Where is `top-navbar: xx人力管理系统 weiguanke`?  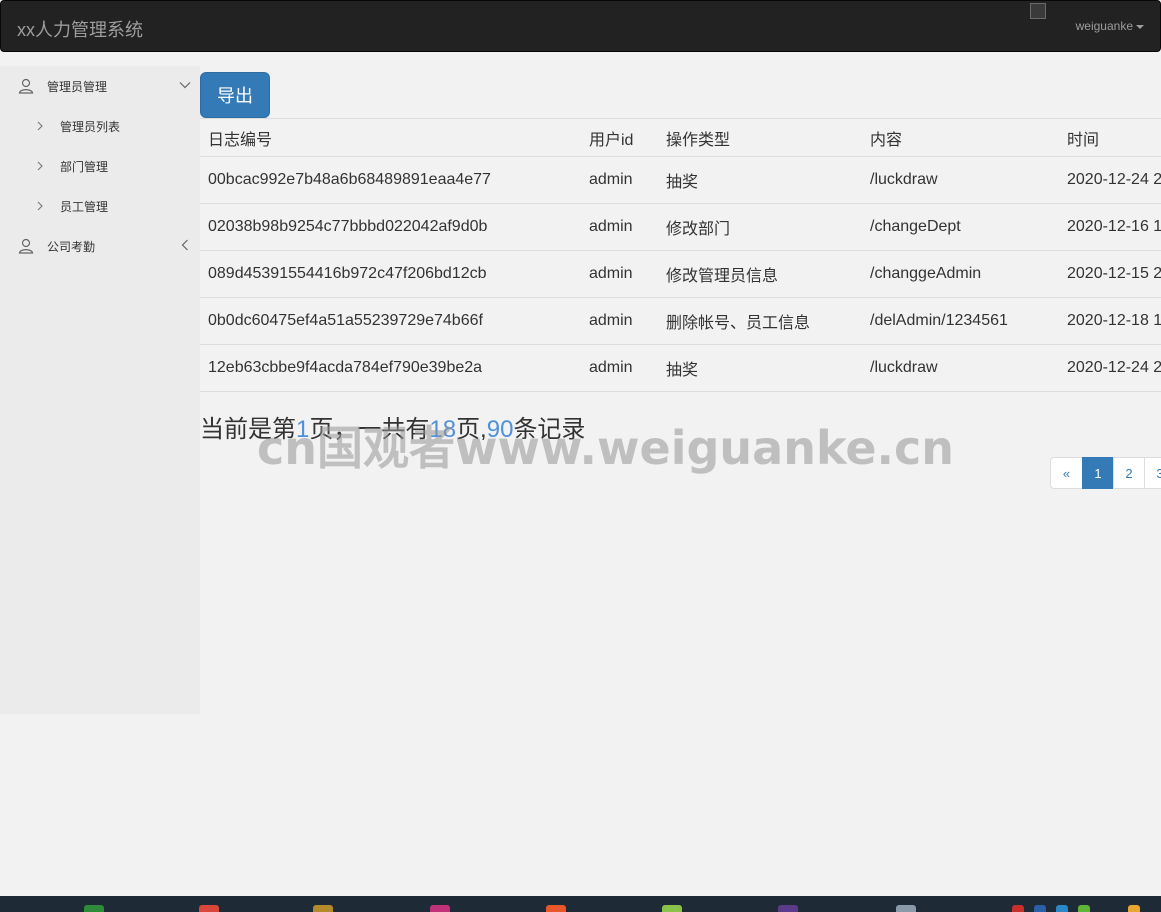
top-navbar: xx人力管理系统 weiguanke is located at coordinates (580, 26).